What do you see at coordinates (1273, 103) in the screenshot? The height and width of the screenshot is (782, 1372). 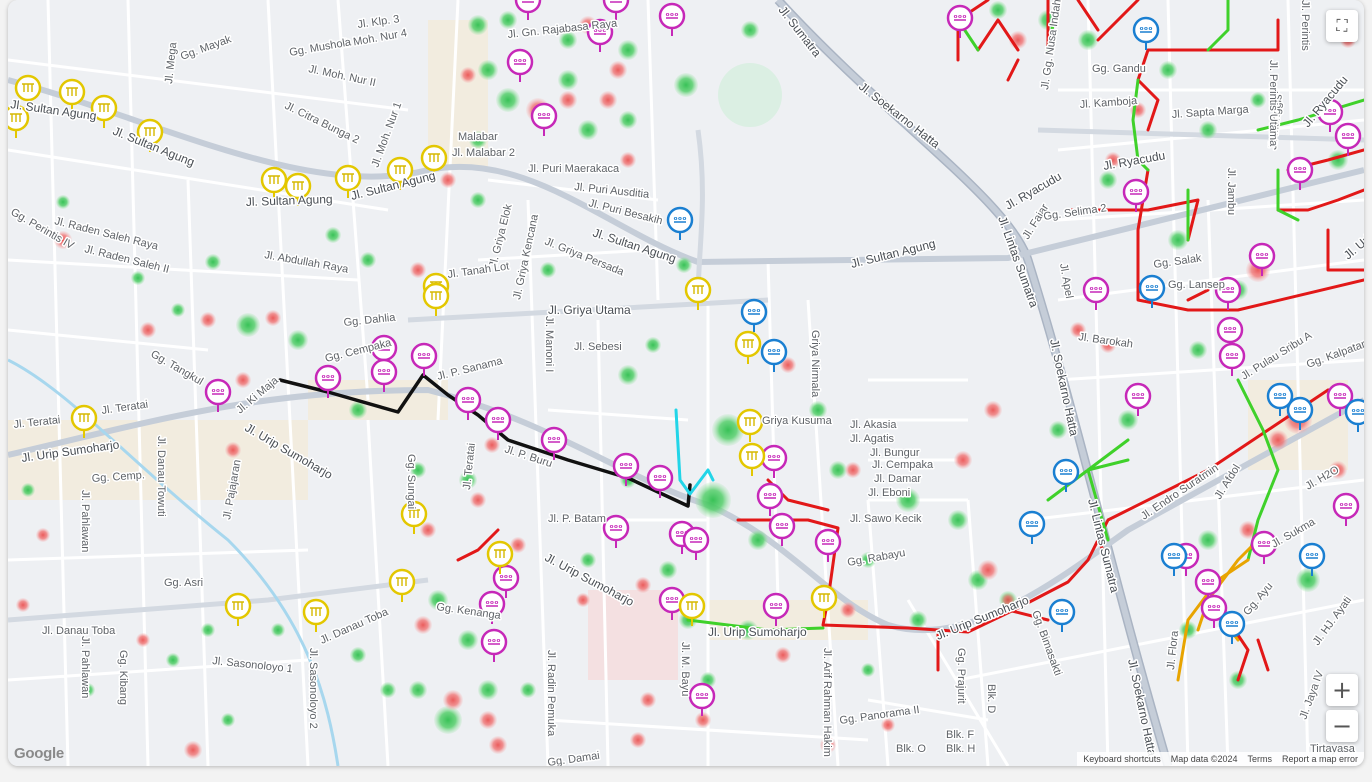 I see `label-perintis-utama: Jl. Perintis Utama` at bounding box center [1273, 103].